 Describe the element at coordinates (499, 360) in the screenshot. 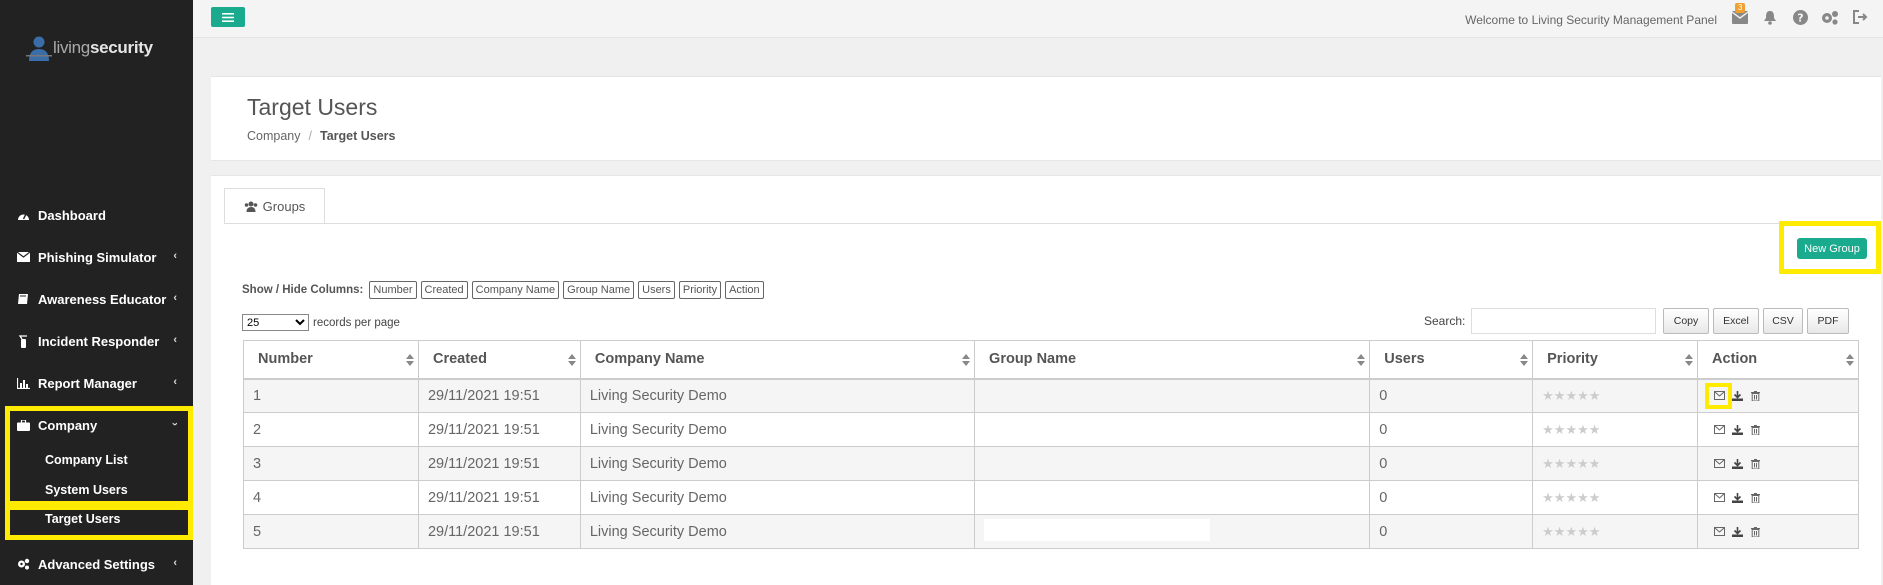

I see `column-header-created: Created` at that location.